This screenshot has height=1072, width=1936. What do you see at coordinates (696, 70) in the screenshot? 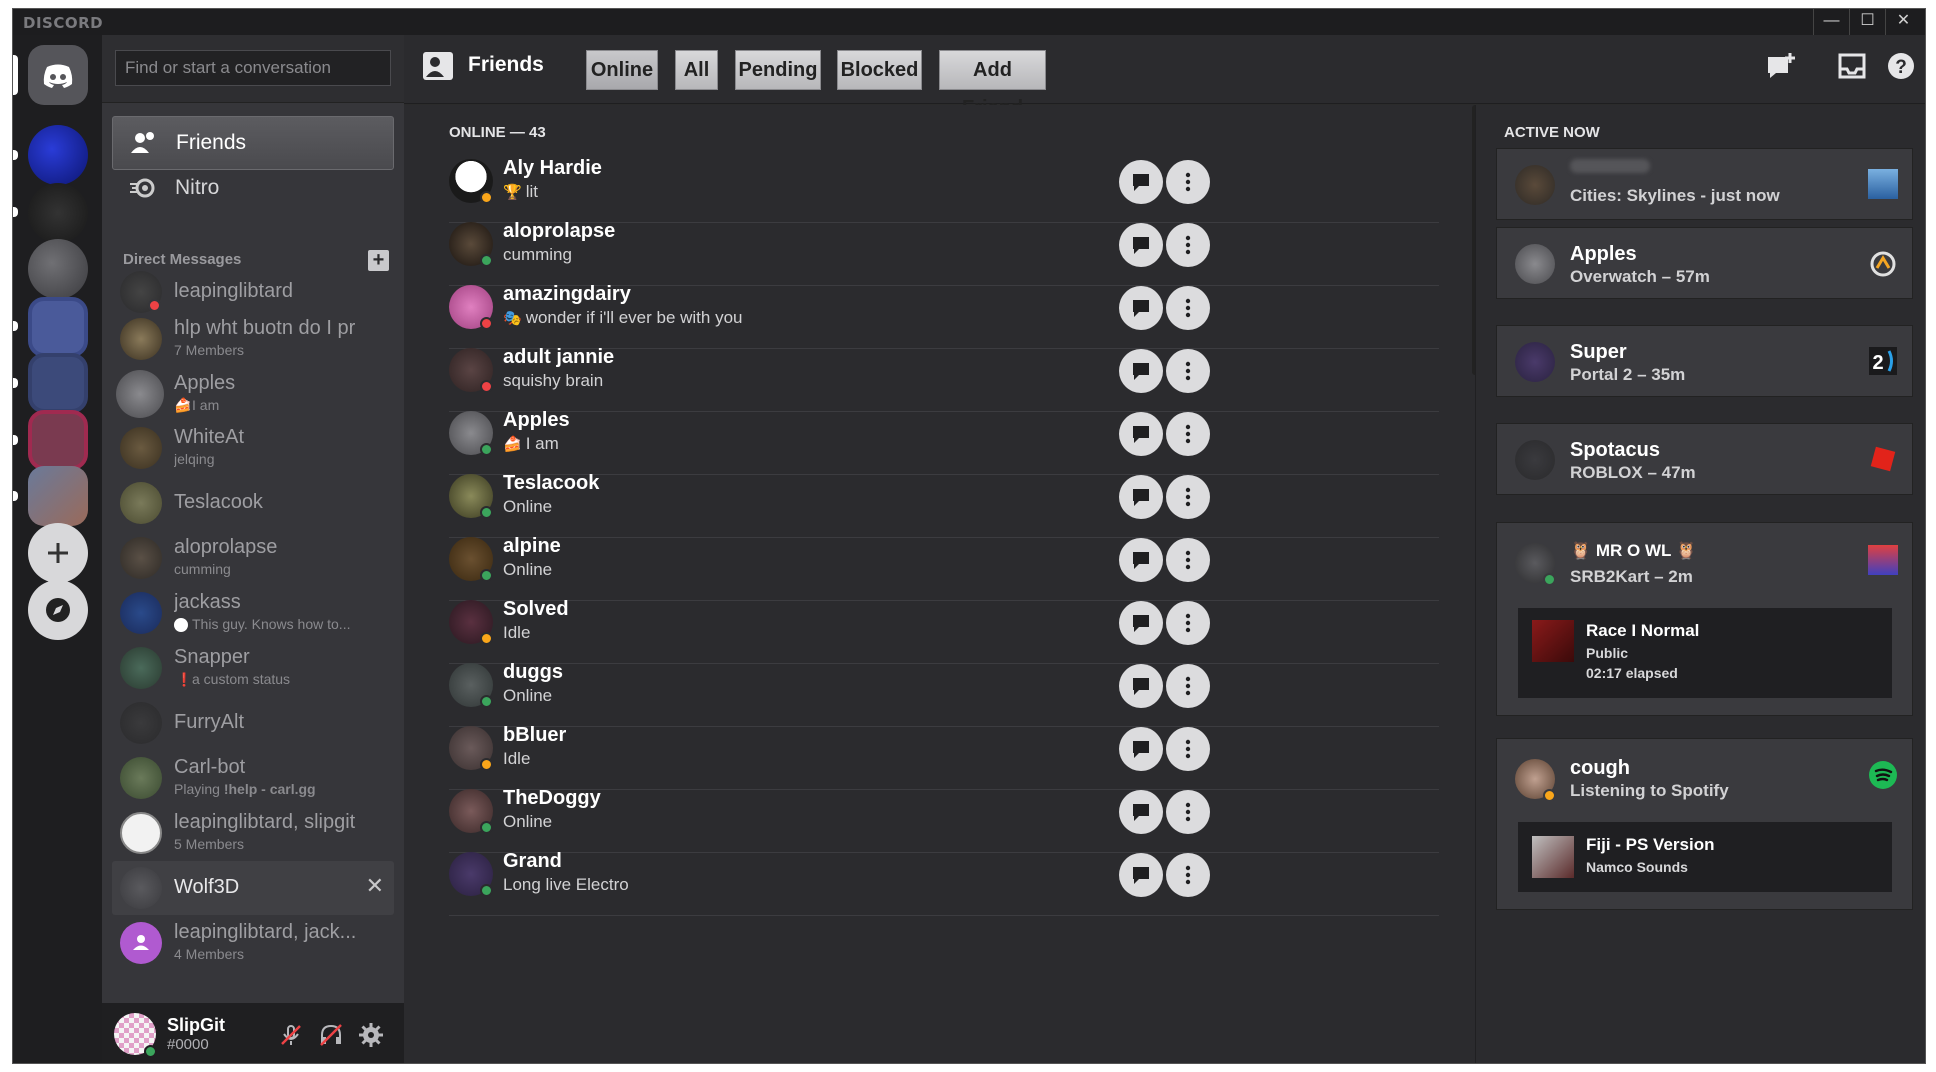
I see `tab-all: All` at bounding box center [696, 70].